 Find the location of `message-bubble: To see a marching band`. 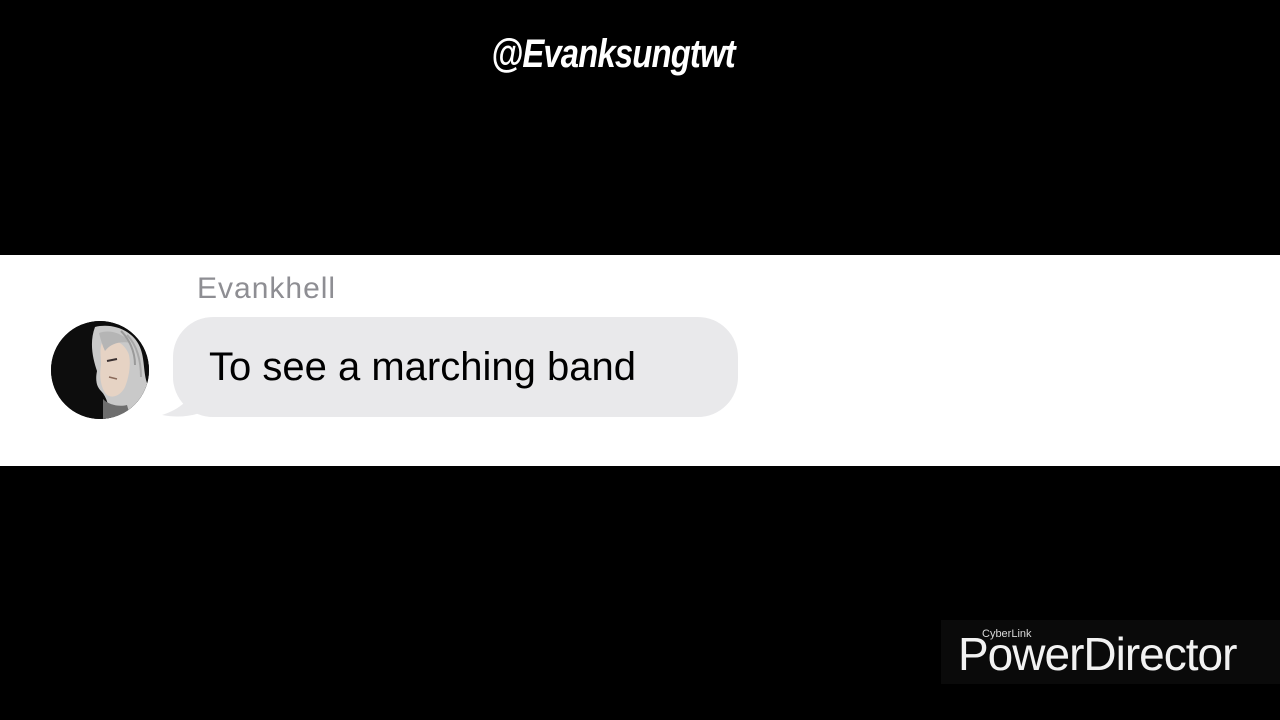

message-bubble: To see a marching band is located at coordinates (455, 369).